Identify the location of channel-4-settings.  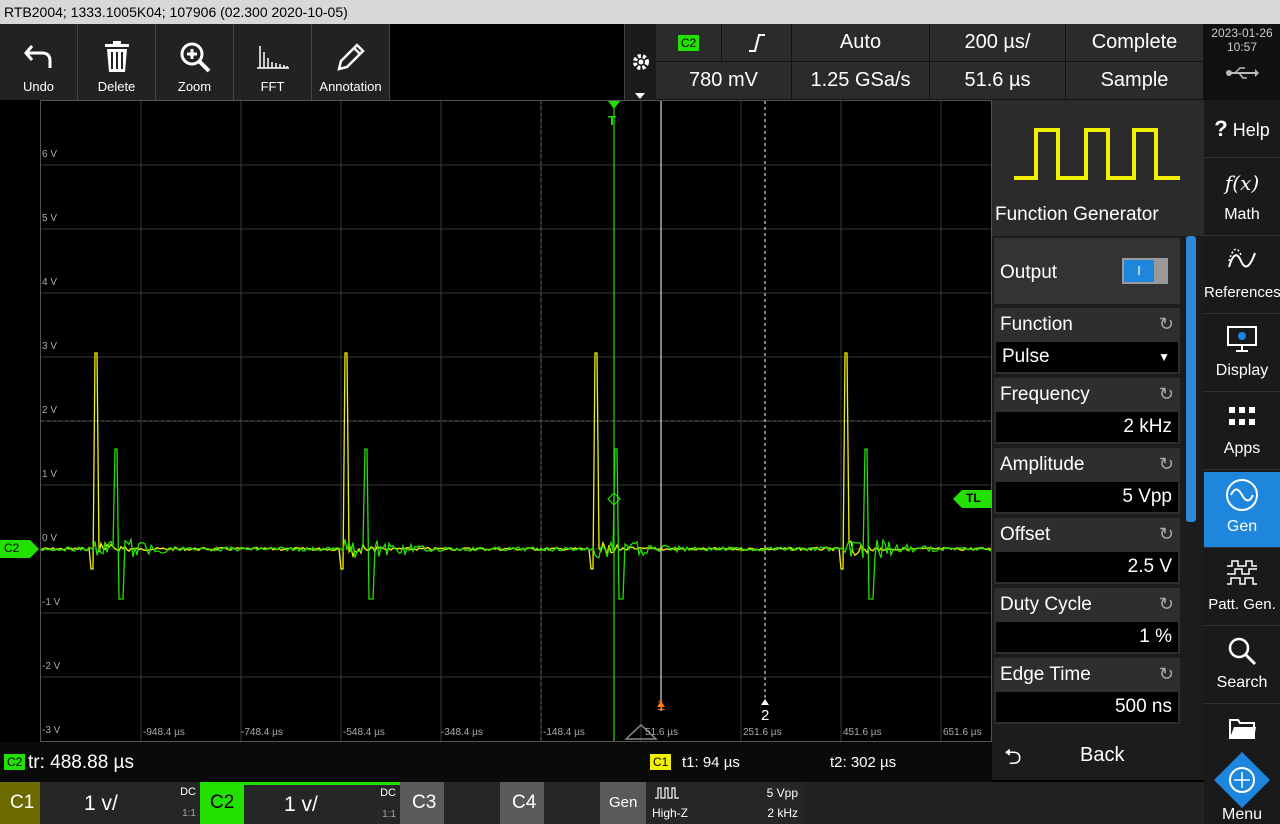
(572, 803).